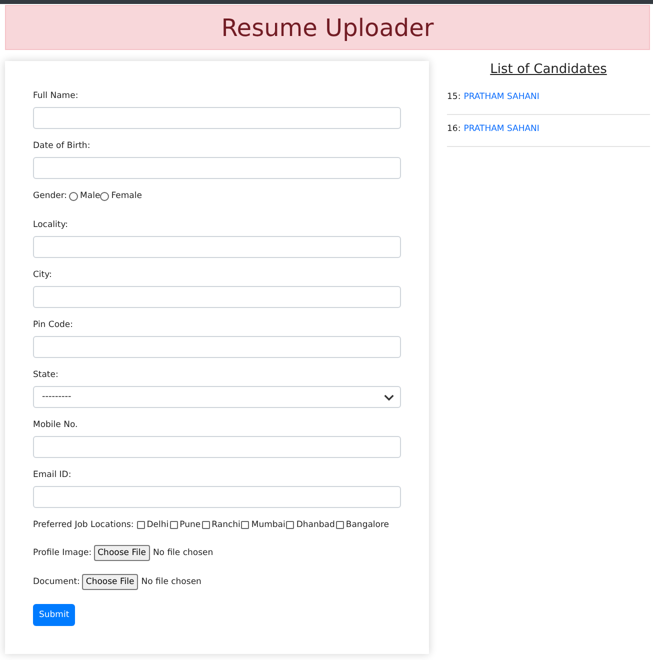 The height and width of the screenshot is (660, 653). What do you see at coordinates (126, 196) in the screenshot?
I see `option-label: Female` at bounding box center [126, 196].